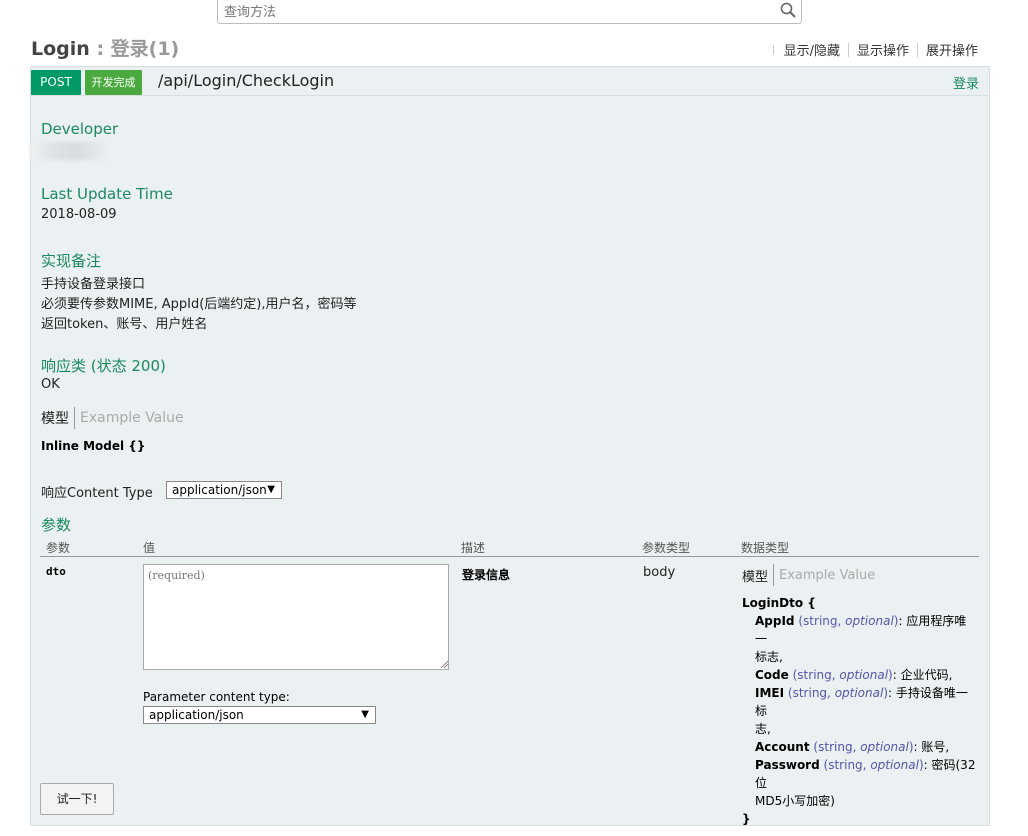 The image size is (1028, 836). What do you see at coordinates (861, 639) in the screenshot?
I see `model-field: AppId (string, optional): 应用程序唯一 标志,` at bounding box center [861, 639].